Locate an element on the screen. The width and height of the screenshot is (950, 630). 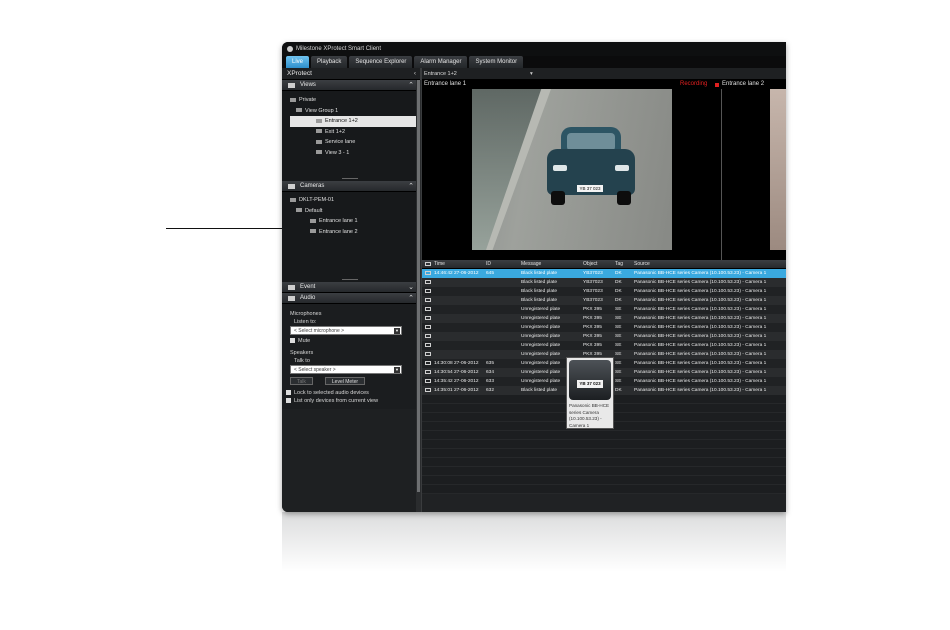
tab-system-monitor: System Monitor is located at coordinates (496, 62).